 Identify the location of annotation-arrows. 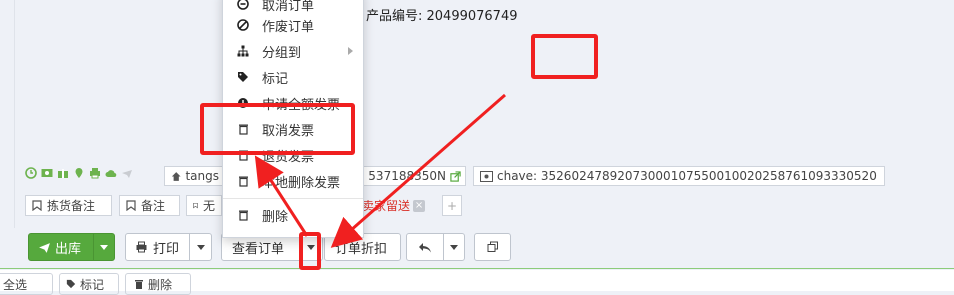
(380, 170).